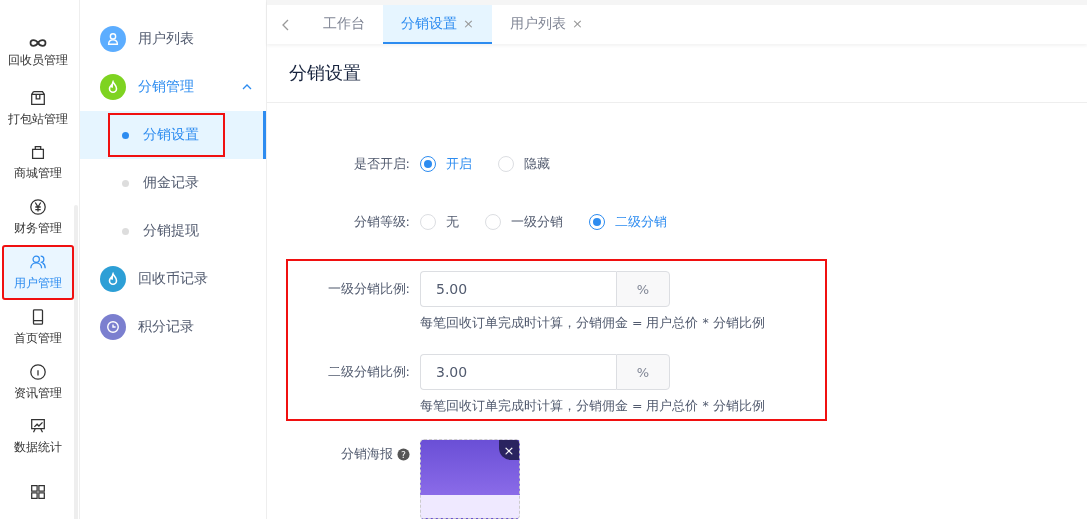  Describe the element at coordinates (628, 222) in the screenshot. I see `radio-option: 二级分销` at that location.